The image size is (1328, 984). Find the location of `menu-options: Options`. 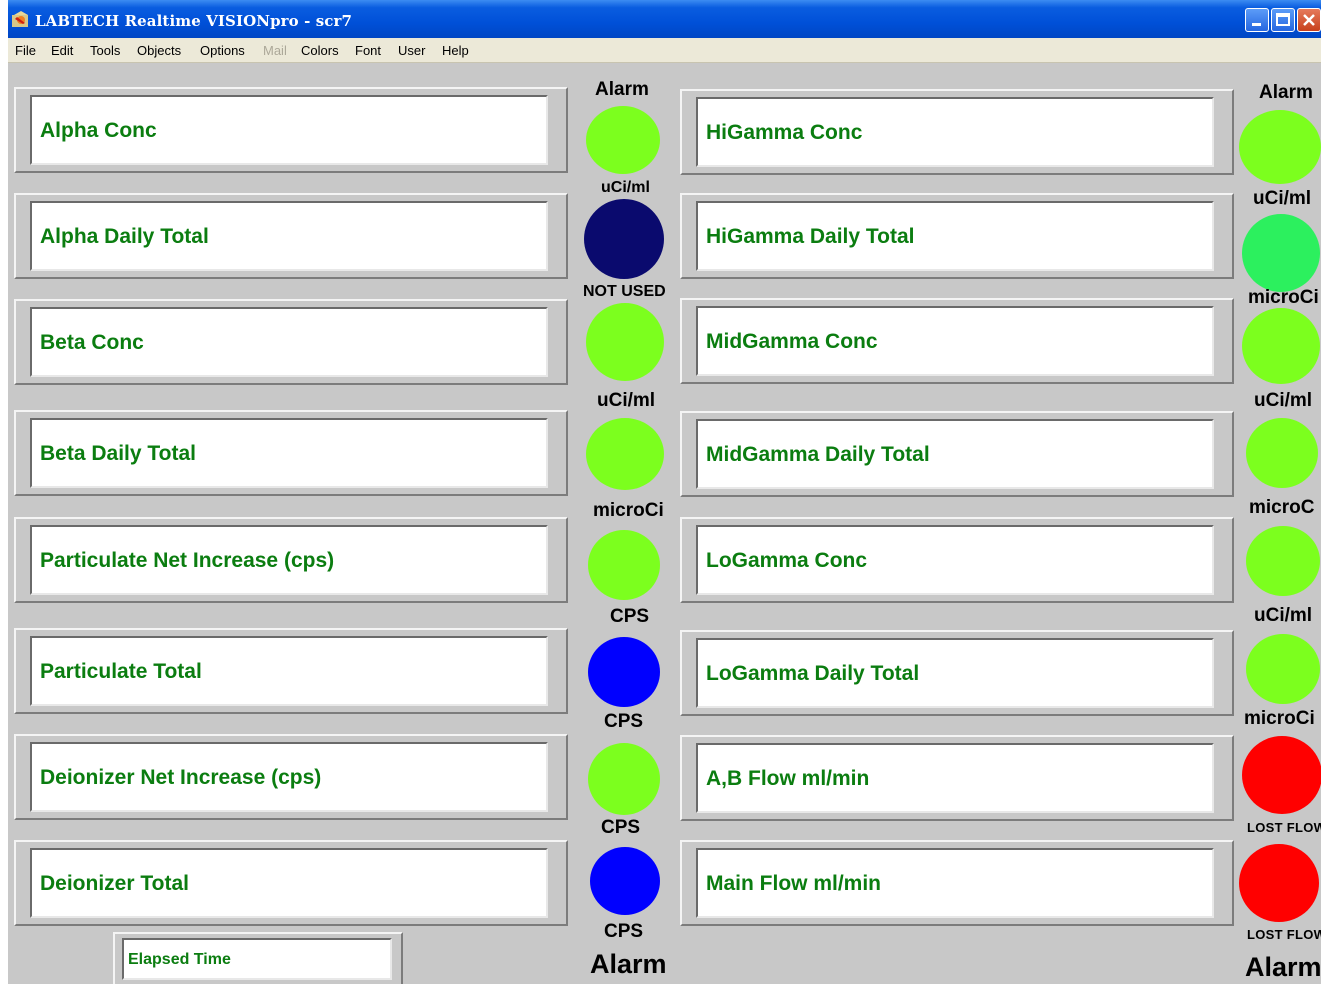

menu-options: Options is located at coordinates (222, 50).